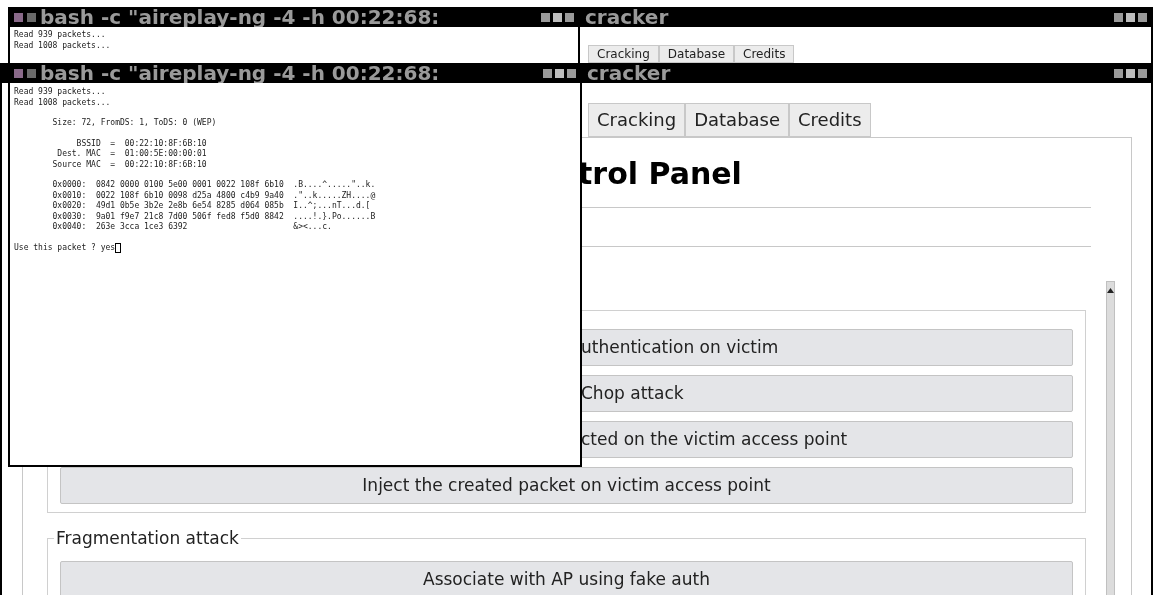 This screenshot has width=1153, height=595. I want to click on action-button: Chop attack, so click(826, 393).